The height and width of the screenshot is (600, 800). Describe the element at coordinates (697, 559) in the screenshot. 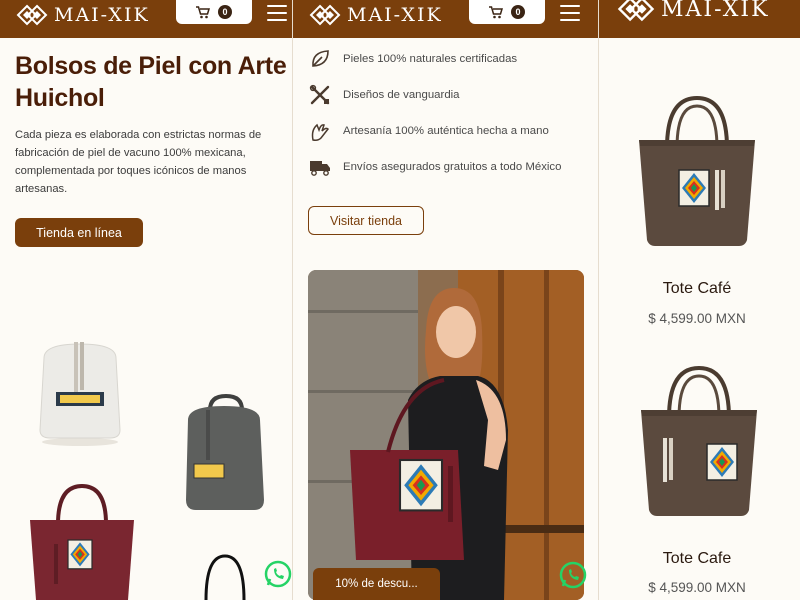

I see `product-name: Tote Cafe` at that location.